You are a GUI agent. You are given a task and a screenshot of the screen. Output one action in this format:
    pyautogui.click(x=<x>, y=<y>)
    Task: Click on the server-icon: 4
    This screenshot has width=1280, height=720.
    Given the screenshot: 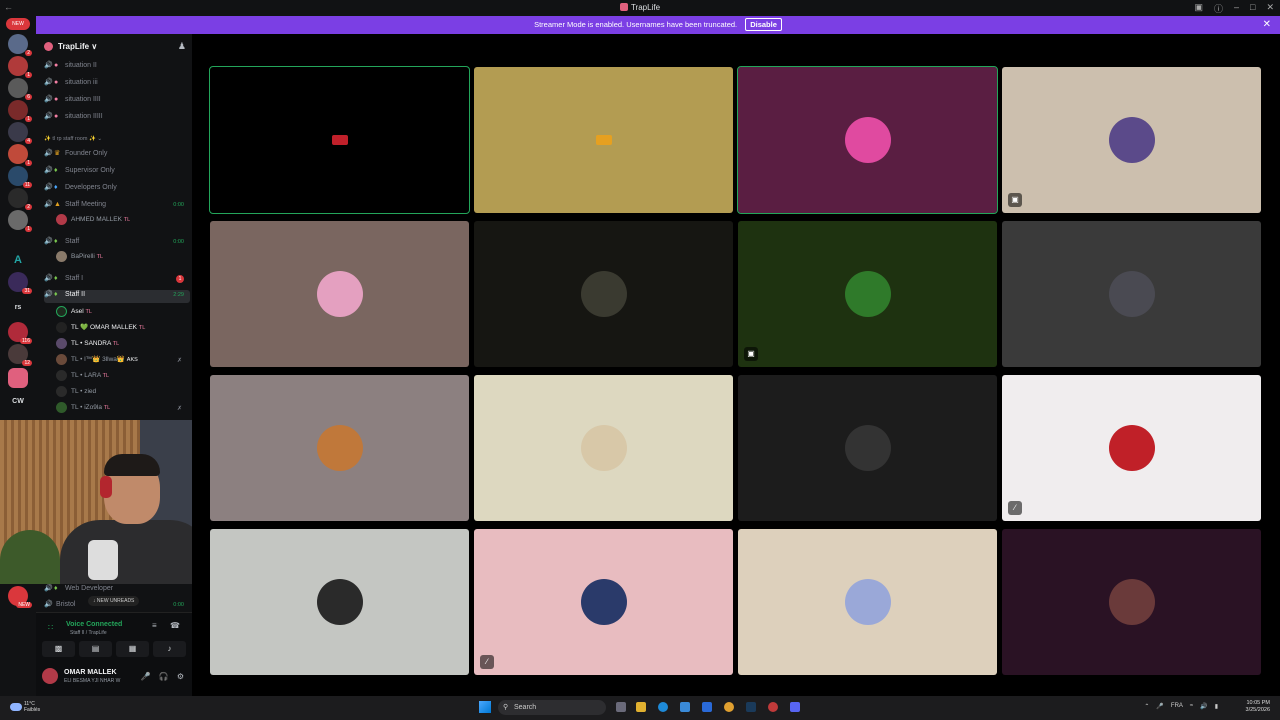 What is the action you would take?
    pyautogui.click(x=20, y=133)
    